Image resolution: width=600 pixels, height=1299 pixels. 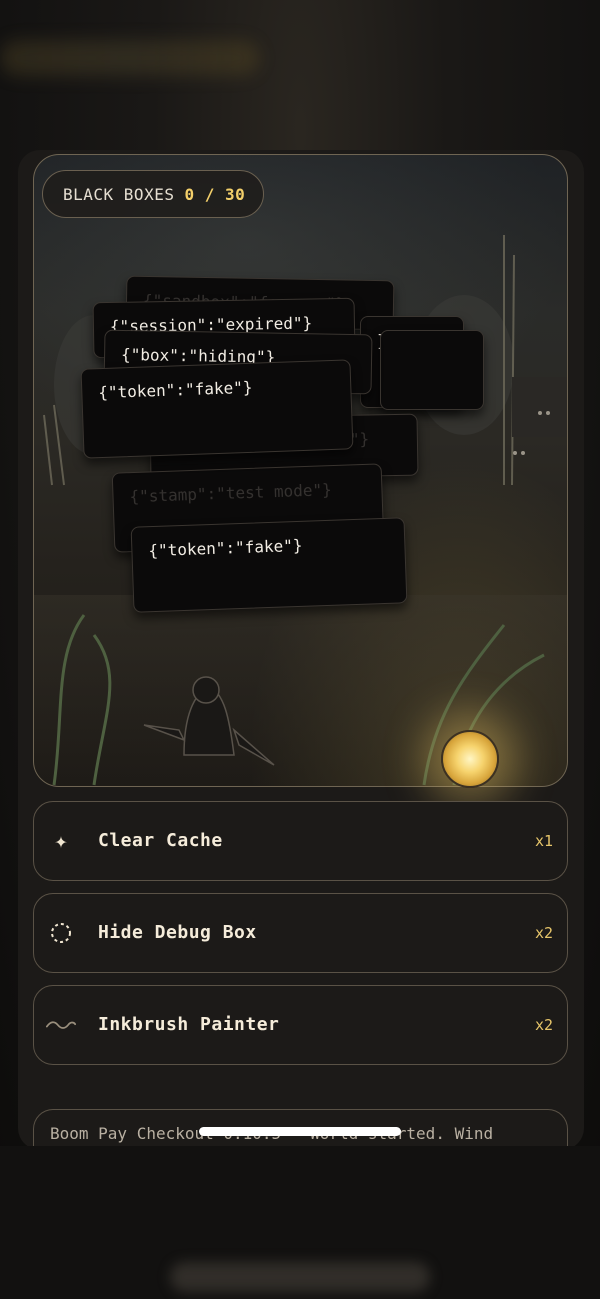 What do you see at coordinates (539, 416) in the screenshot?
I see `stone-ruins` at bounding box center [539, 416].